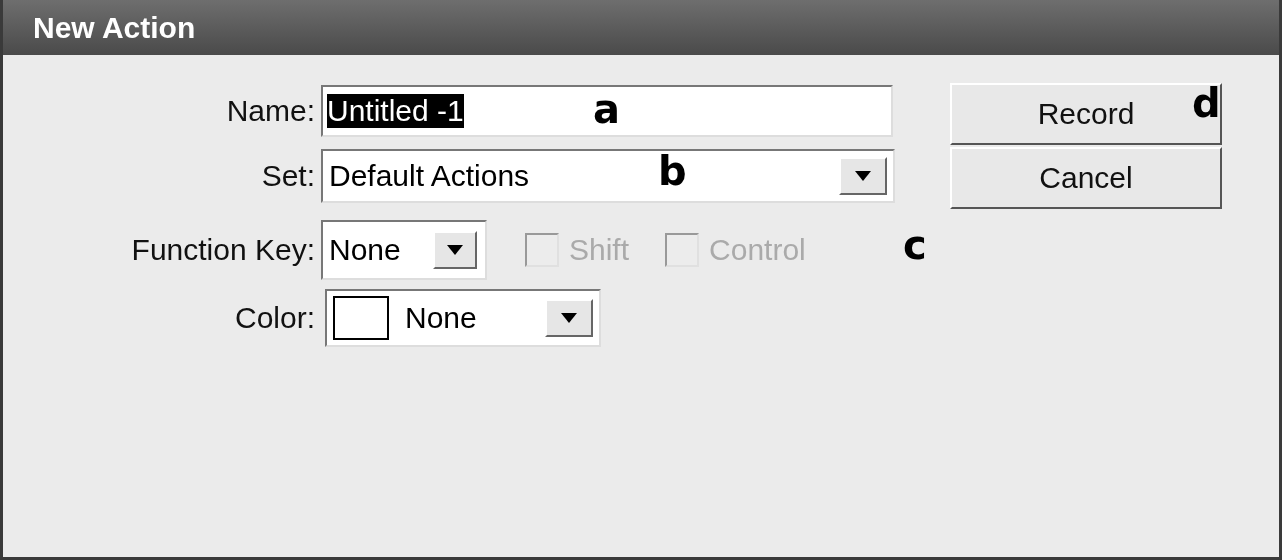 The width and height of the screenshot is (1282, 560). Describe the element at coordinates (915, 245) in the screenshot. I see `annotation-letter: c` at that location.